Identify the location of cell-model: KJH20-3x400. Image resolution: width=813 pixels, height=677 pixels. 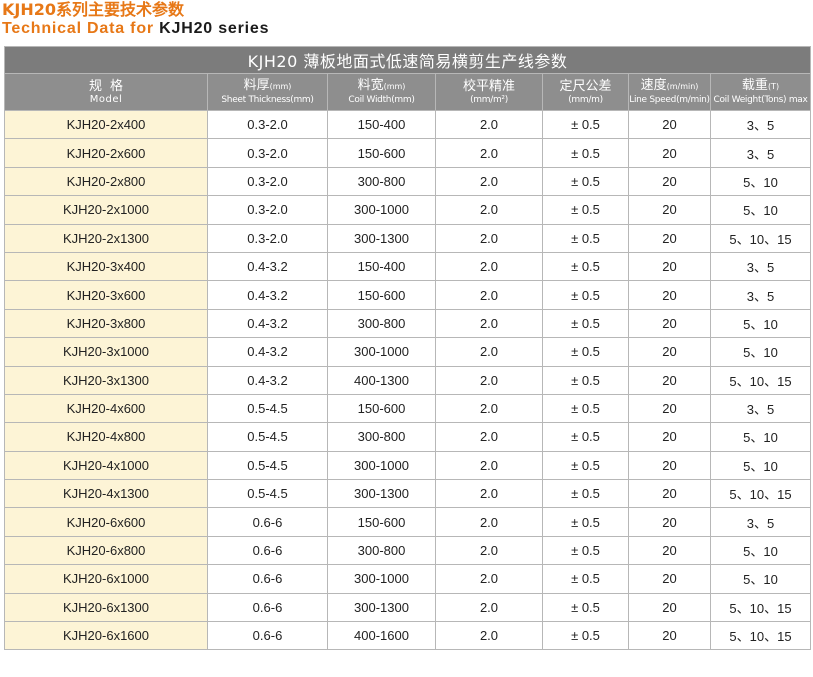
(106, 266).